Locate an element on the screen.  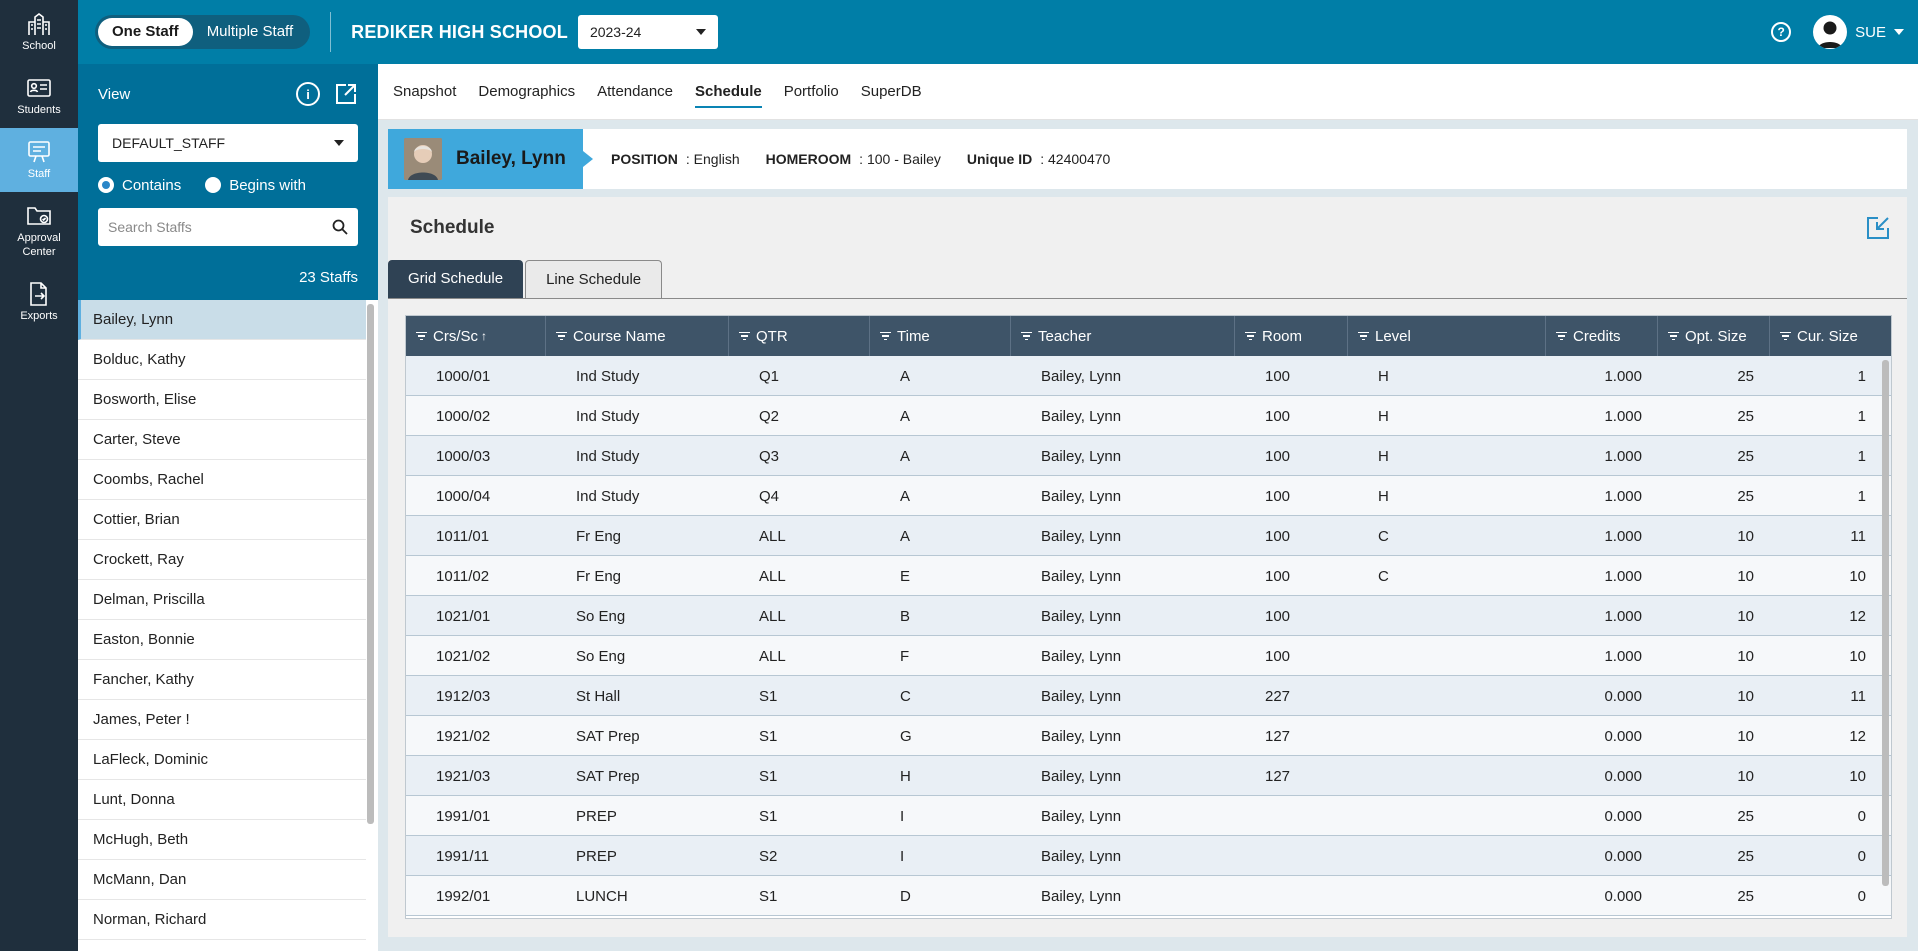
staff-item: Bailey, Lynn is located at coordinates (222, 320).